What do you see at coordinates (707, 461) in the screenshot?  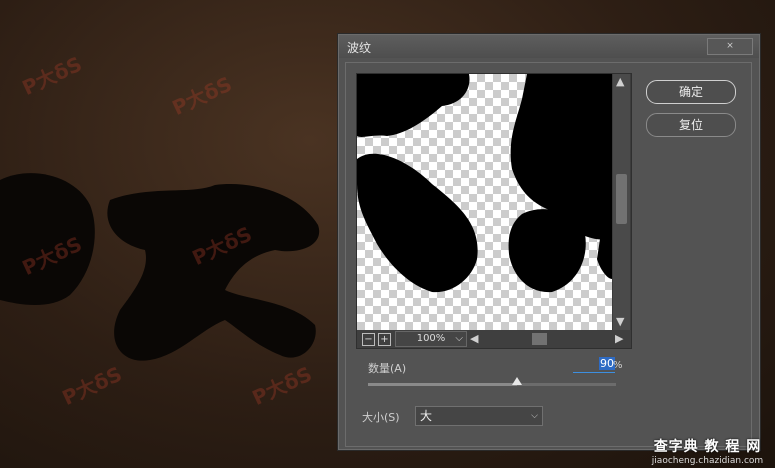 I see `site-watermark-url: jiaocheng.chazidian.com` at bounding box center [707, 461].